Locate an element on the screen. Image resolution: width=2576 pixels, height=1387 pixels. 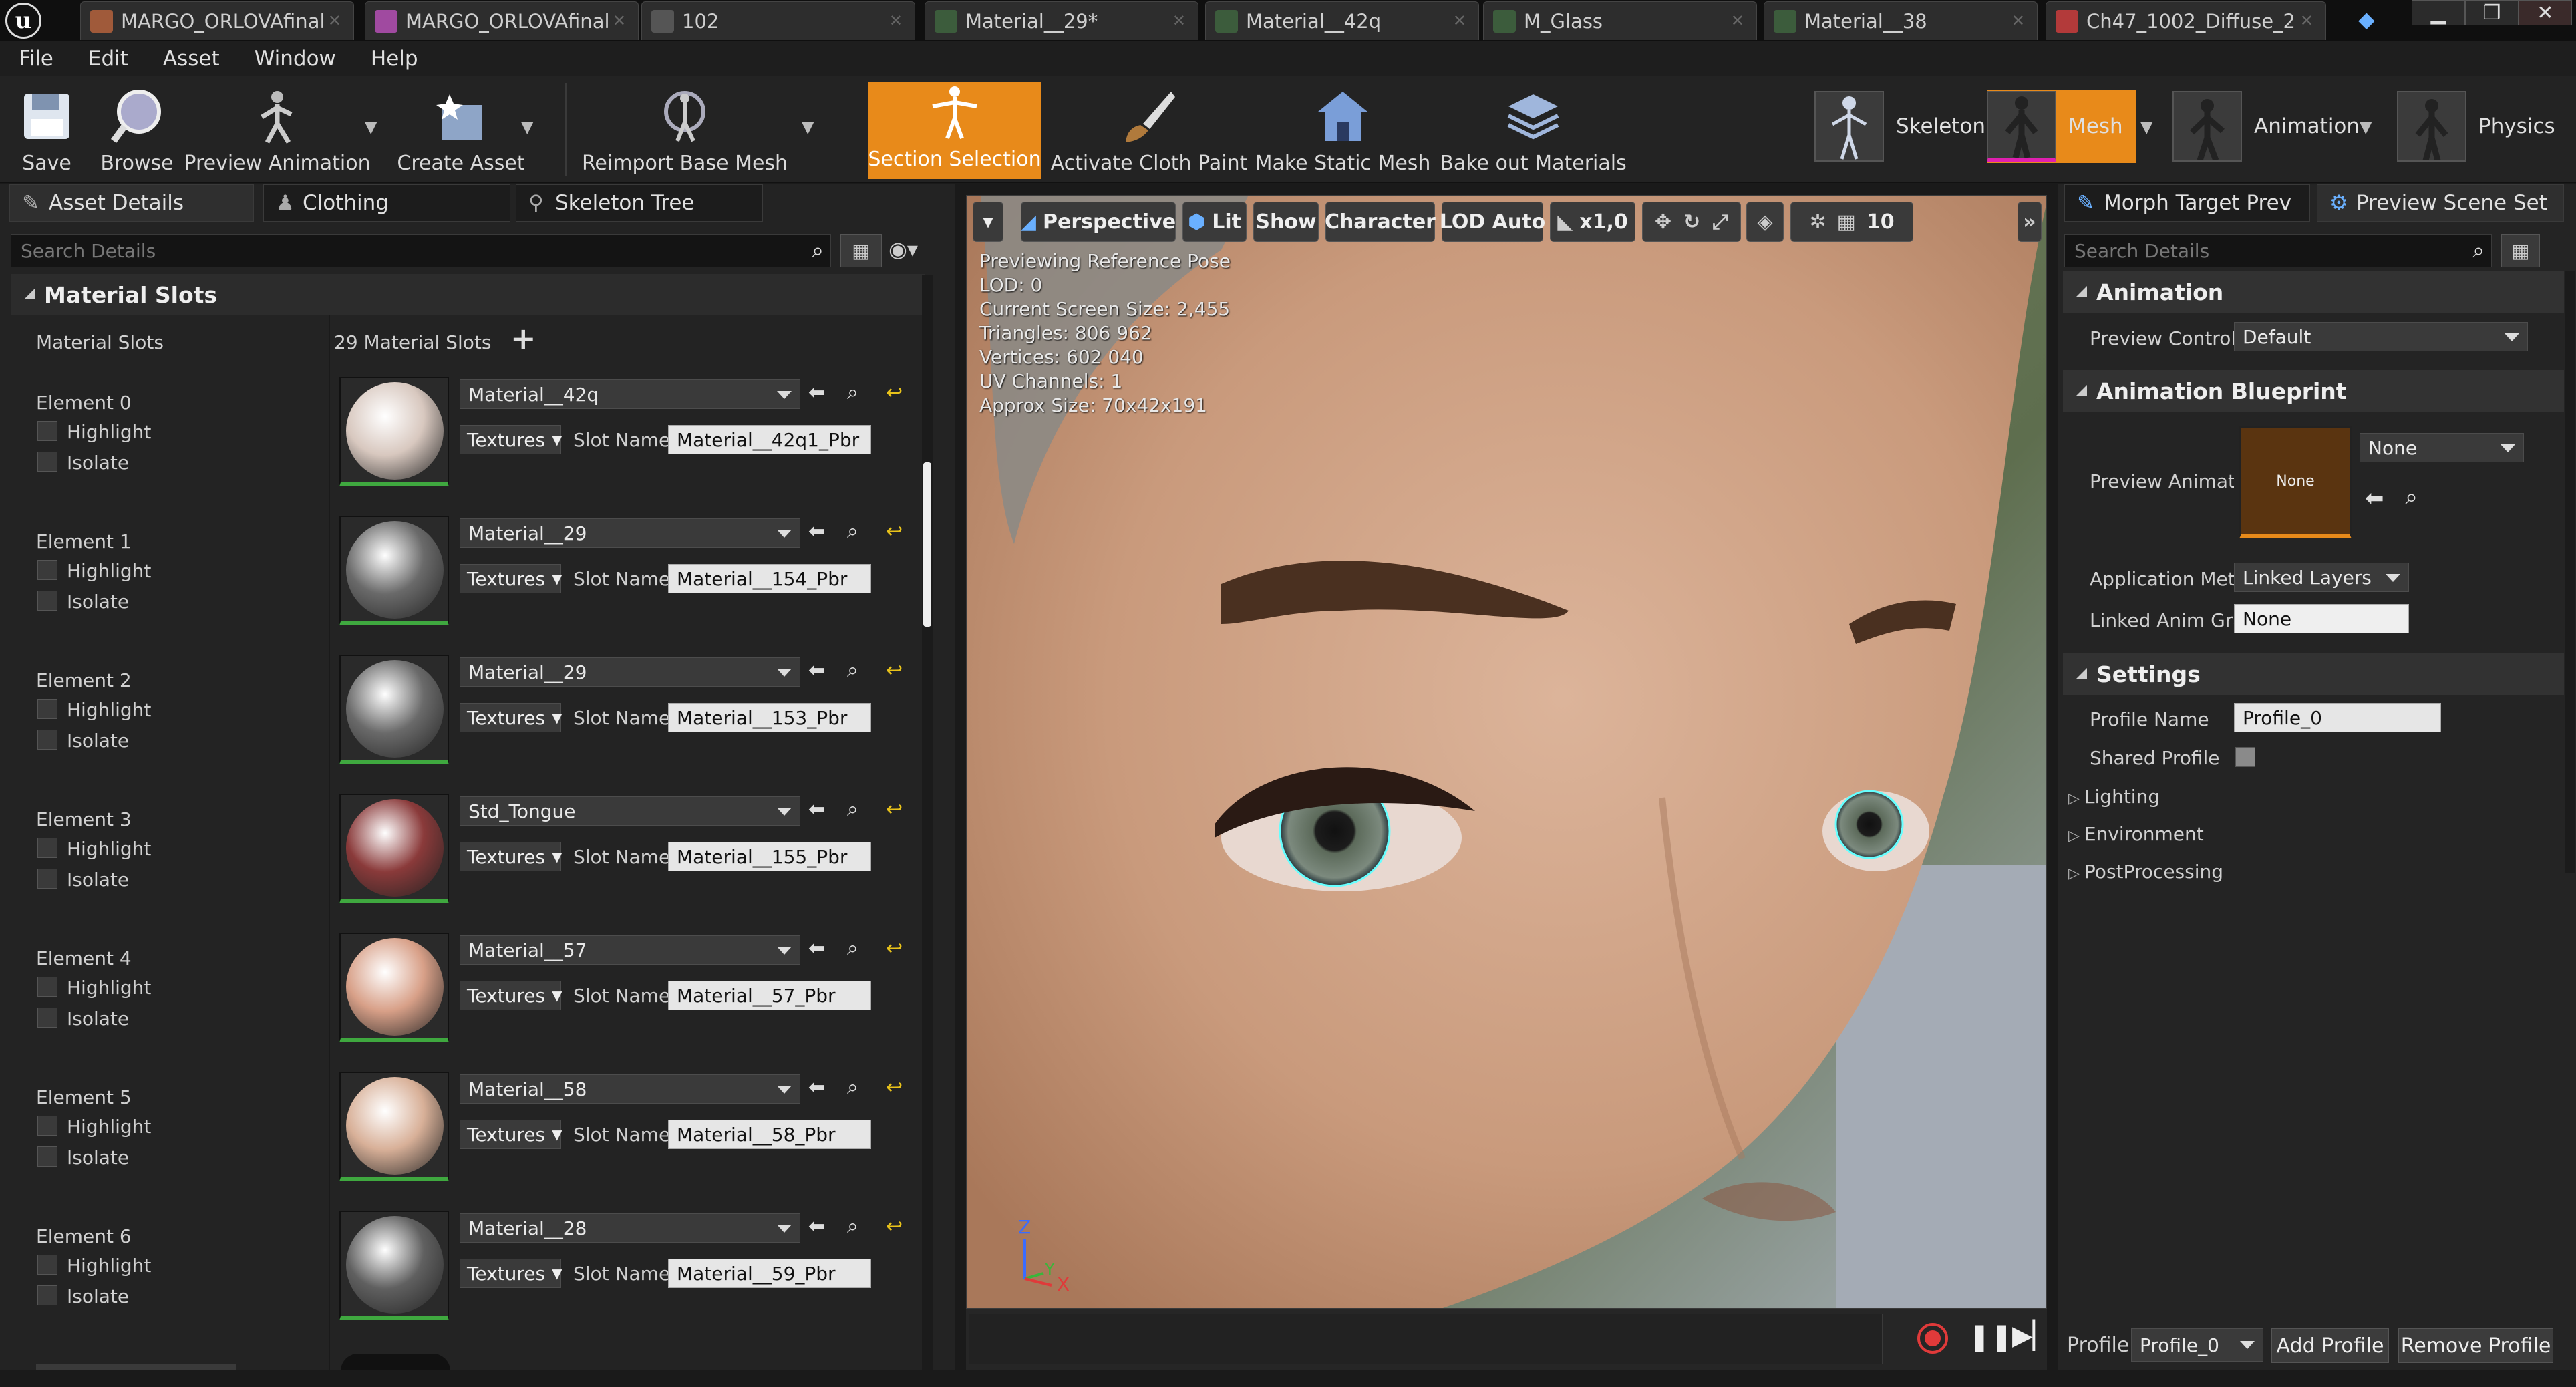
slot-name-field: Material__154_Pbr is located at coordinates (769, 578).